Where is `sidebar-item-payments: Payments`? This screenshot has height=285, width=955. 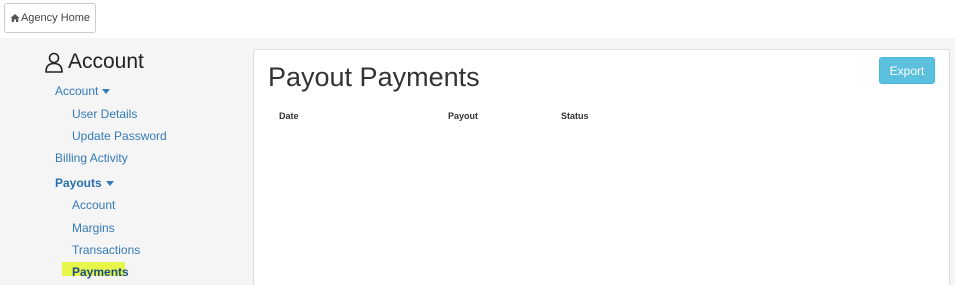 sidebar-item-payments: Payments is located at coordinates (100, 272).